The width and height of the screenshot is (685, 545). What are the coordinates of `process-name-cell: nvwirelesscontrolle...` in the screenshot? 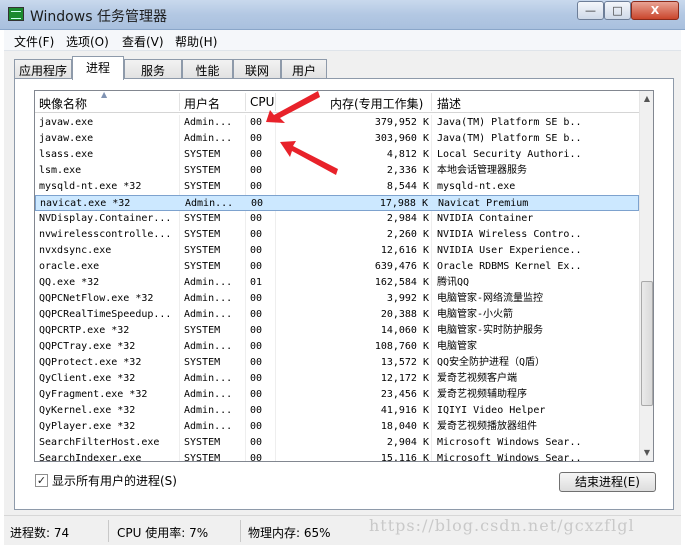 It's located at (105, 234).